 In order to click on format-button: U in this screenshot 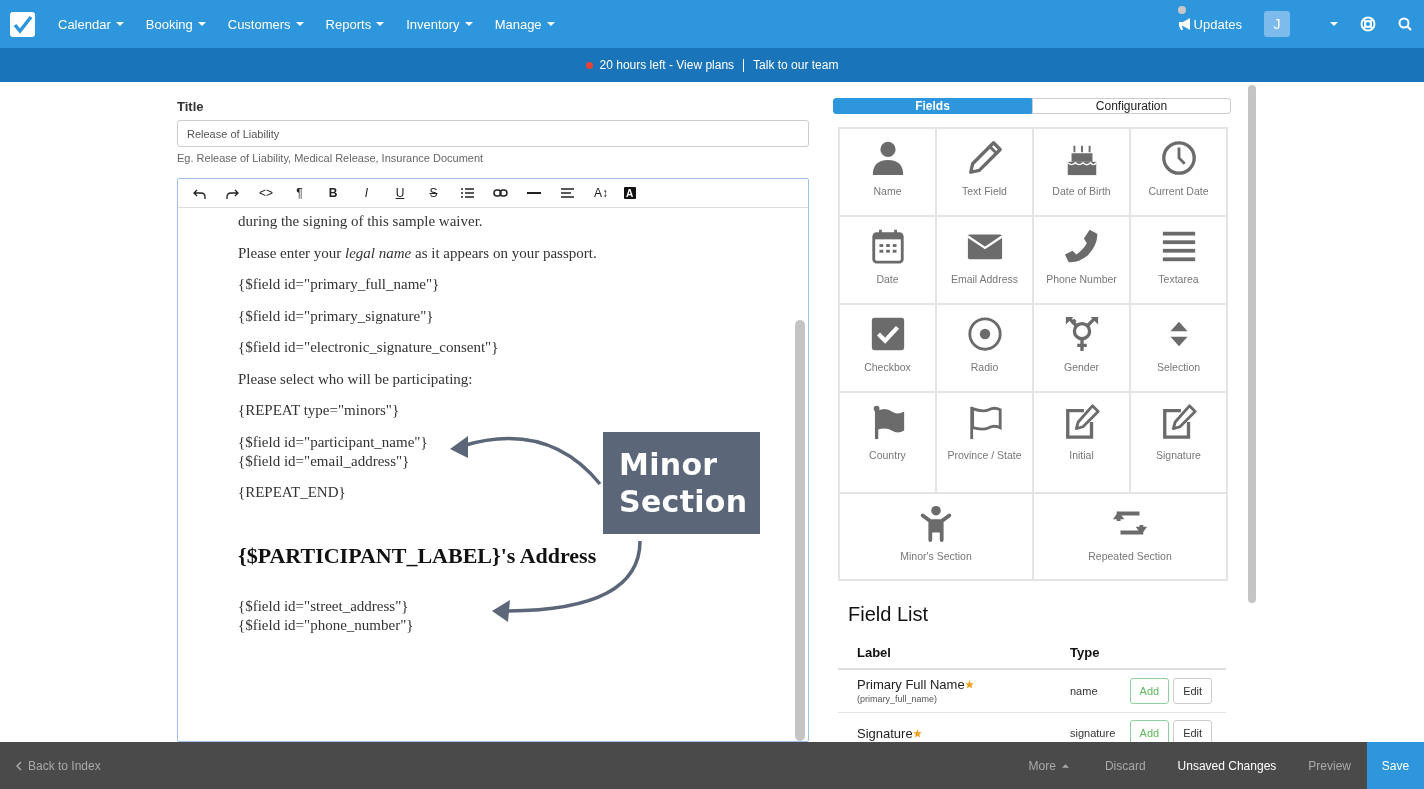, I will do `click(400, 193)`.